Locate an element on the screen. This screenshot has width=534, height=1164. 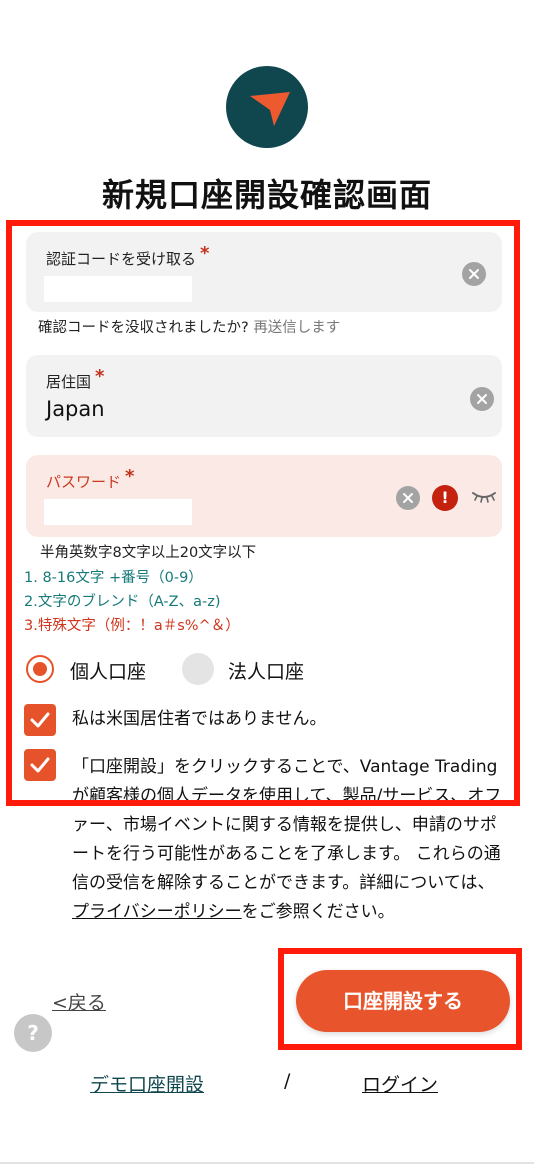
us-resident-checkbox is located at coordinates (40, 720).